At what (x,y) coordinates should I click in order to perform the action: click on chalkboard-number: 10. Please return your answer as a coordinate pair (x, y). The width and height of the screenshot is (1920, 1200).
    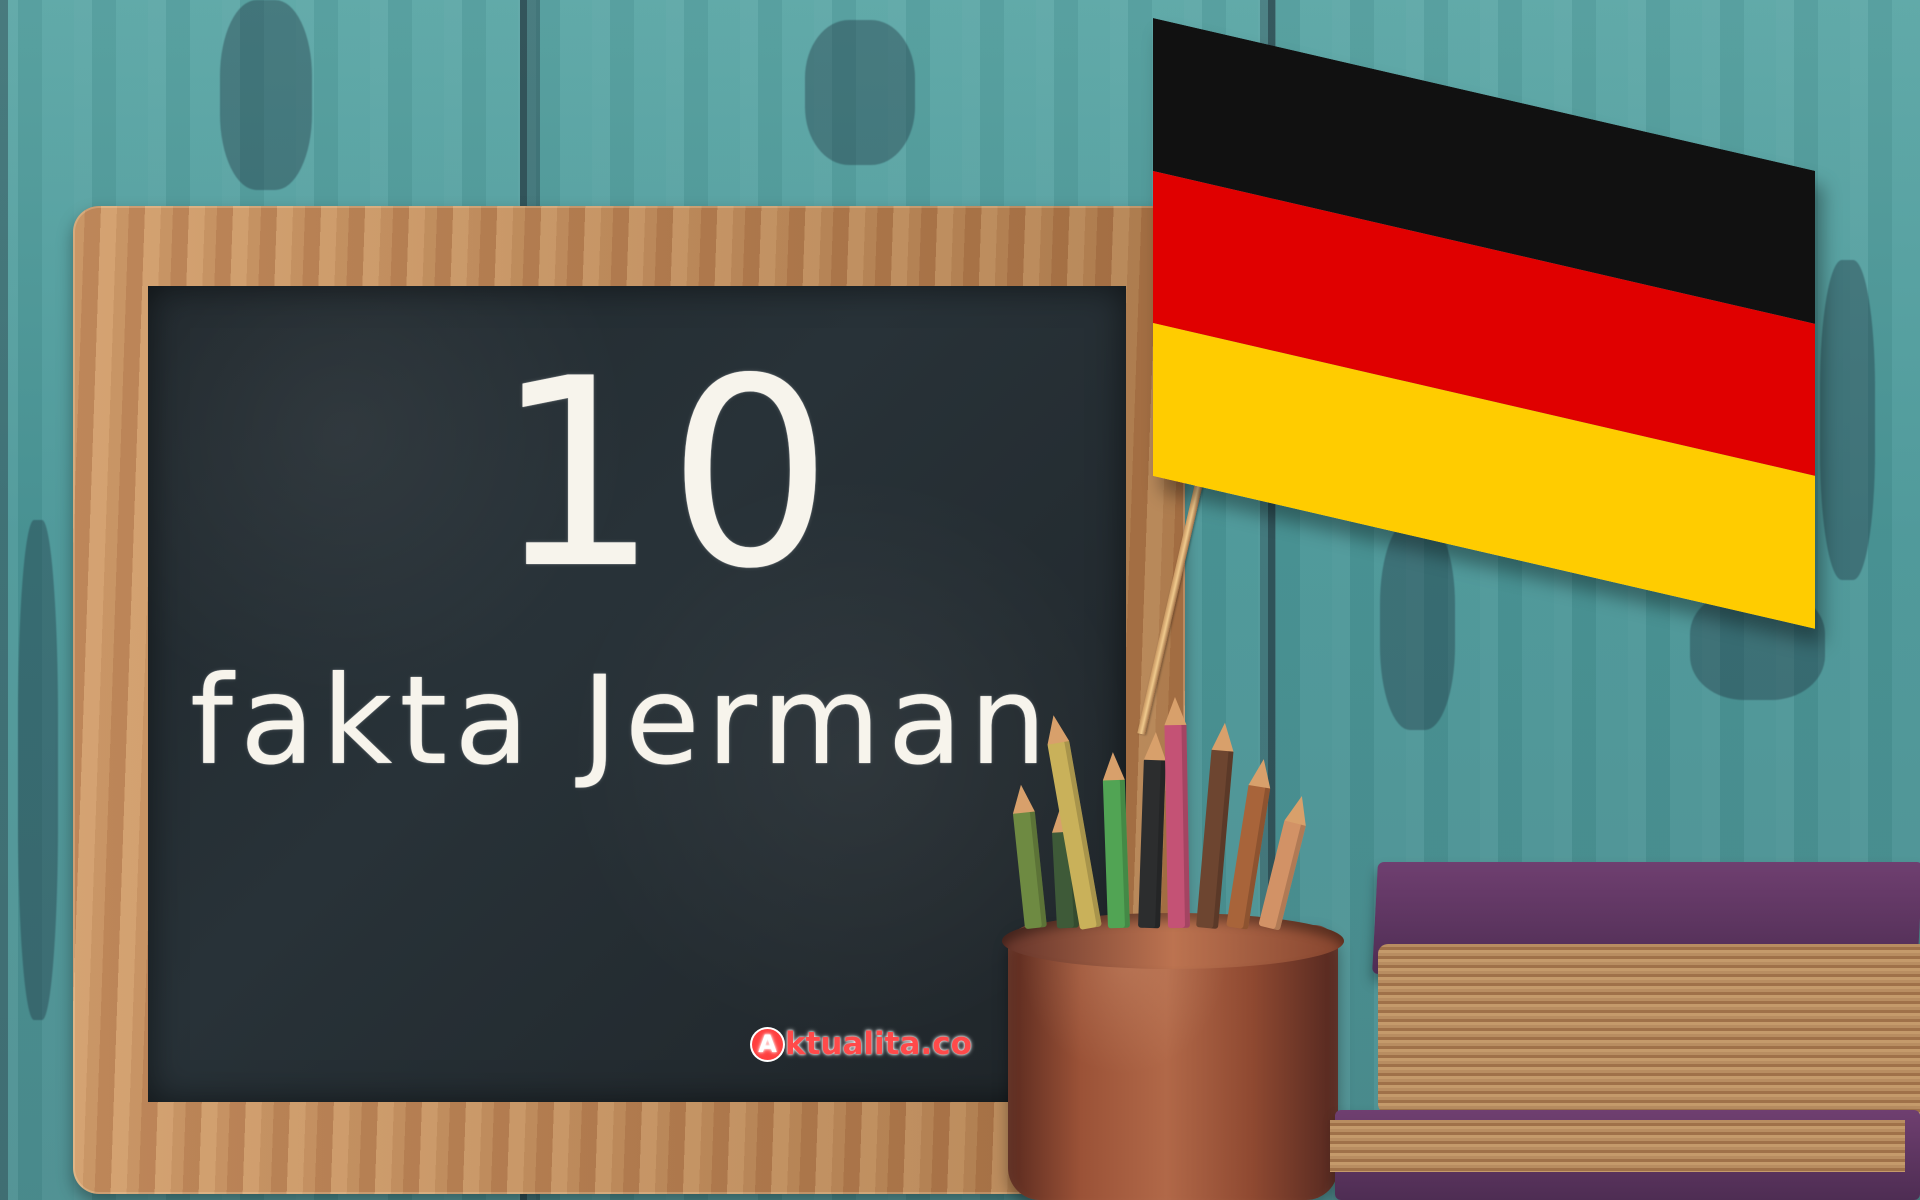
    Looking at the image, I should click on (667, 475).